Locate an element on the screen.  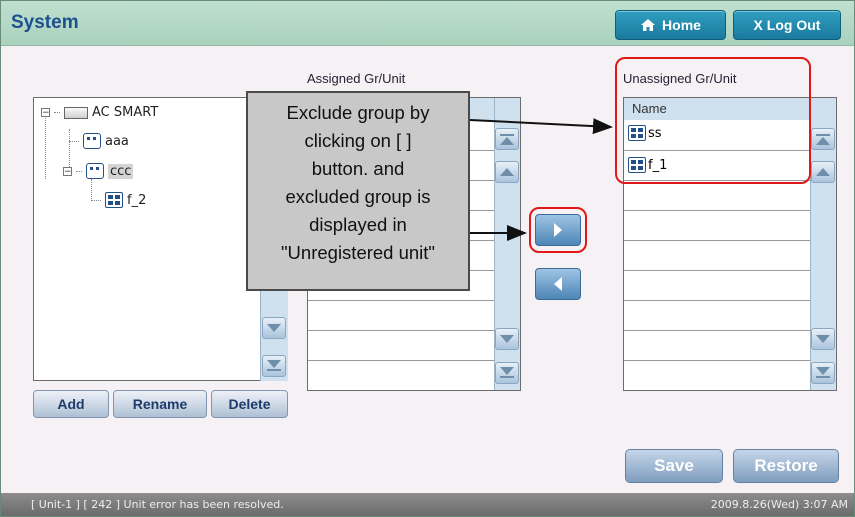
save-button: Save is located at coordinates (674, 466).